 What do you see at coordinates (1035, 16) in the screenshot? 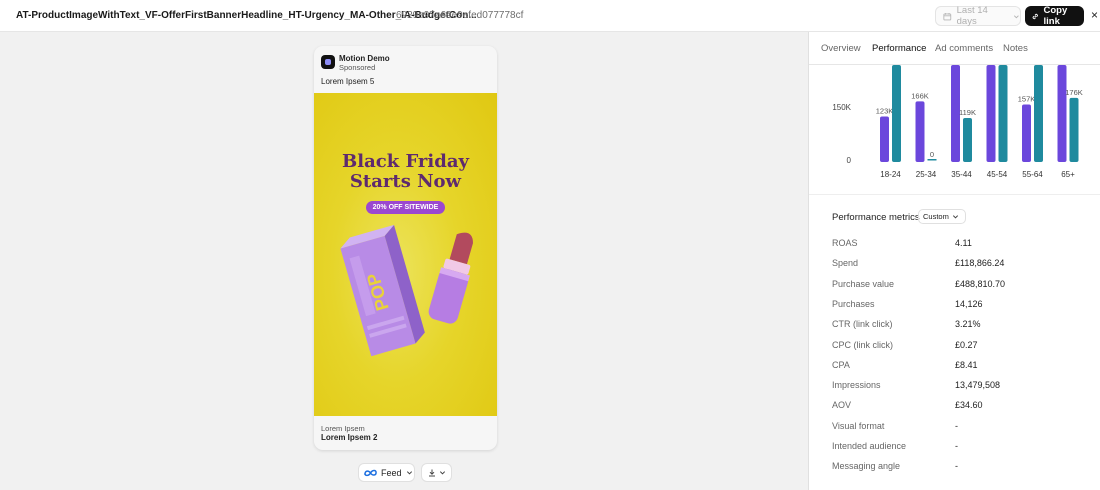
I see `link-icon` at bounding box center [1035, 16].